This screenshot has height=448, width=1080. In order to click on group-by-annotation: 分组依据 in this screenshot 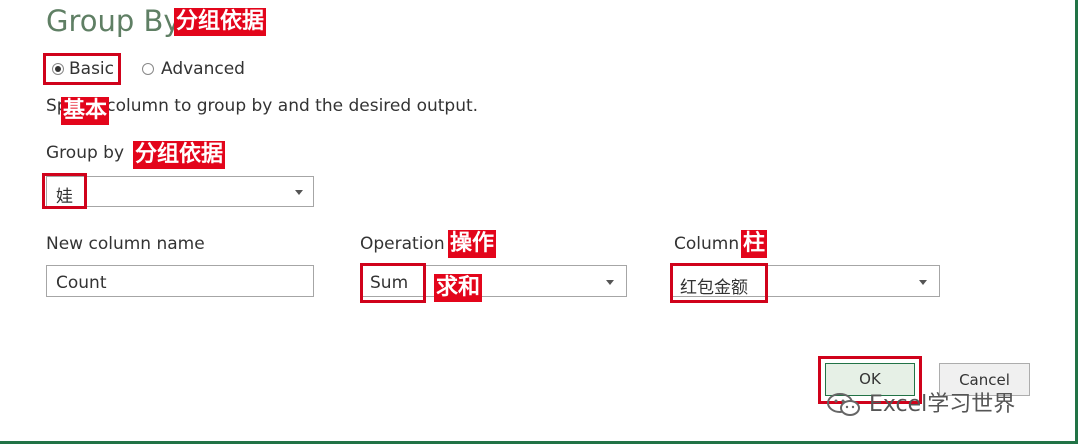, I will do `click(179, 155)`.